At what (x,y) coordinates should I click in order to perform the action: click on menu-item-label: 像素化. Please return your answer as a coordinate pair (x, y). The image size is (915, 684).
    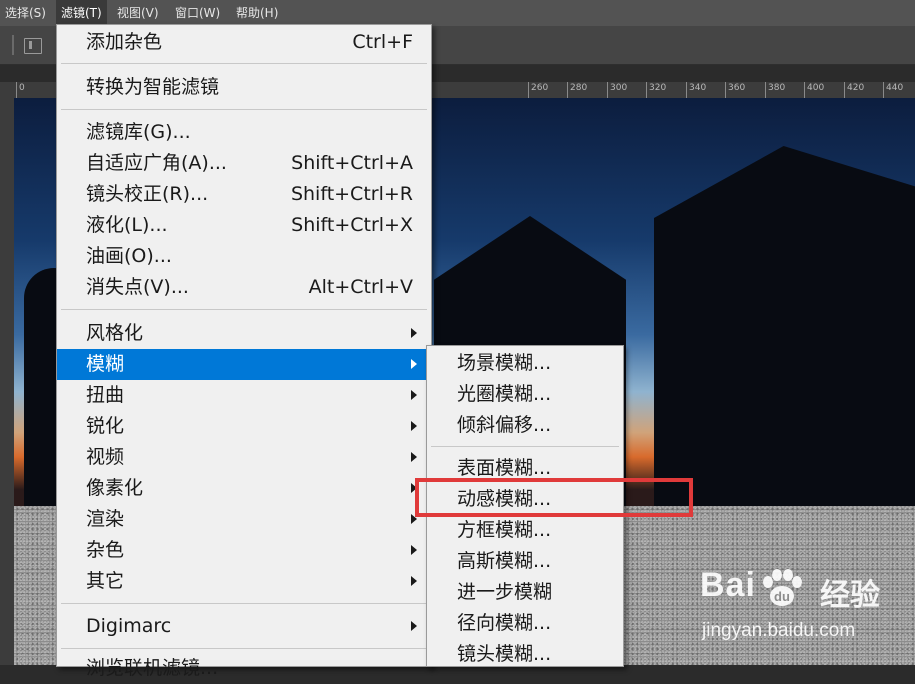
    Looking at the image, I should click on (115, 488).